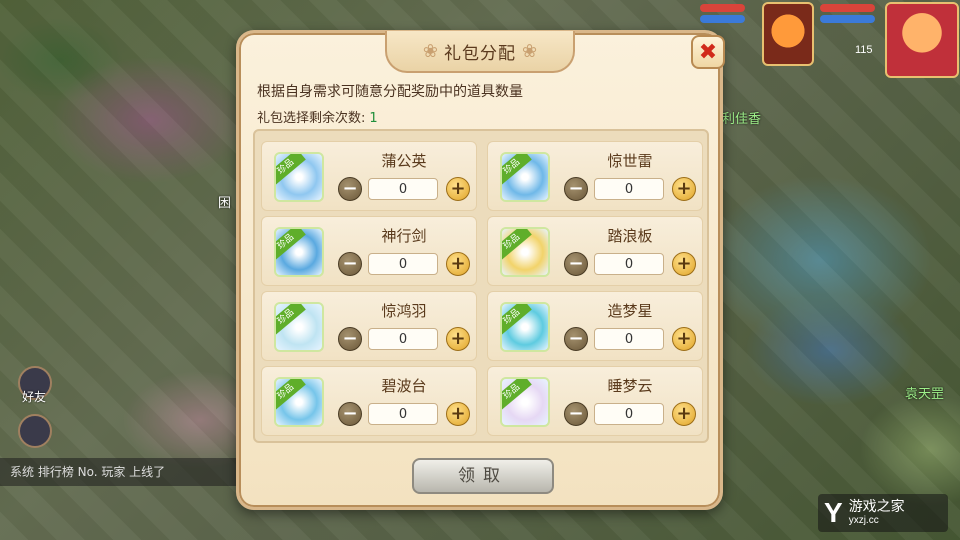  Describe the element at coordinates (741, 117) in the screenshot. I see `npc-name-label: 利佳香` at that location.